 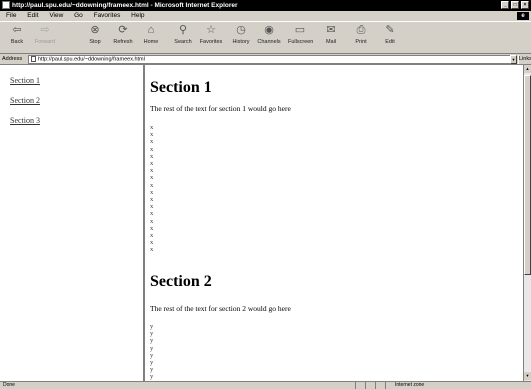 What do you see at coordinates (211, 30) in the screenshot?
I see `favorites-icon: ☆` at bounding box center [211, 30].